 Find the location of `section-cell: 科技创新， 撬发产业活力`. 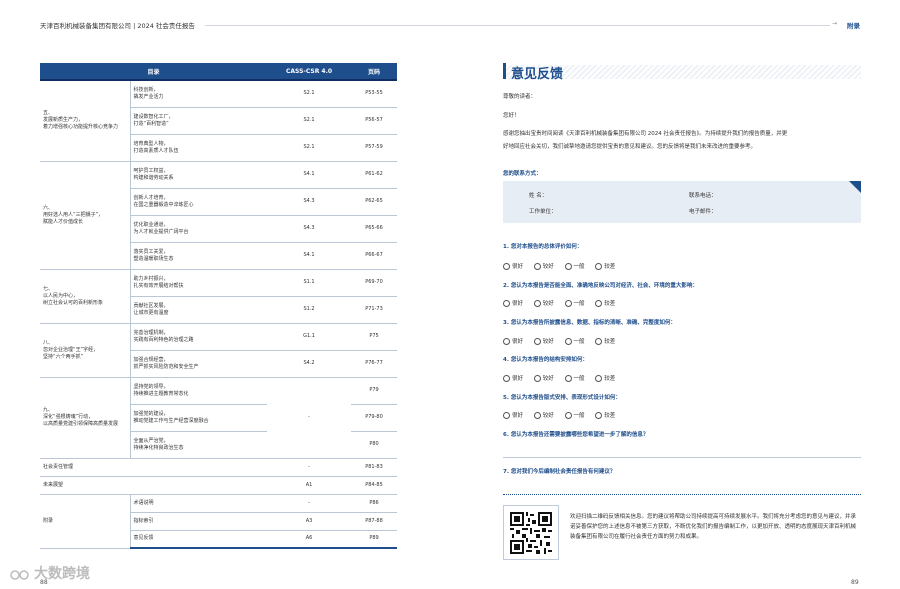

section-cell: 科技创新， 撬发产业活力 is located at coordinates (199, 94).